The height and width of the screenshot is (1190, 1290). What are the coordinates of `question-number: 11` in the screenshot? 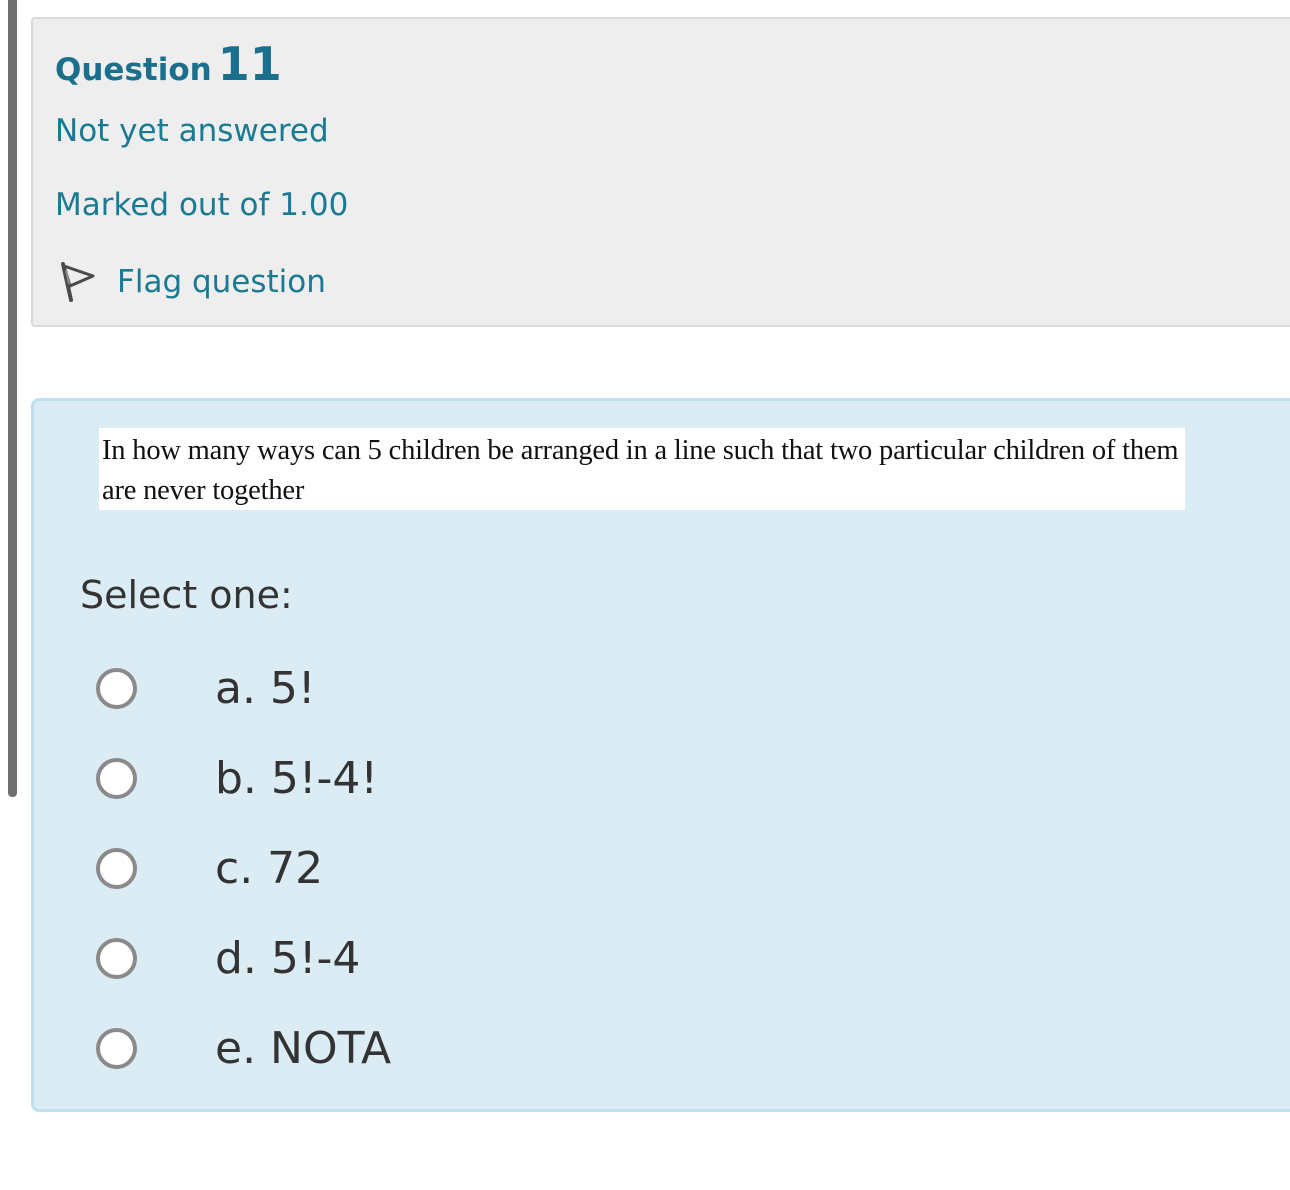 It's located at (249, 64).